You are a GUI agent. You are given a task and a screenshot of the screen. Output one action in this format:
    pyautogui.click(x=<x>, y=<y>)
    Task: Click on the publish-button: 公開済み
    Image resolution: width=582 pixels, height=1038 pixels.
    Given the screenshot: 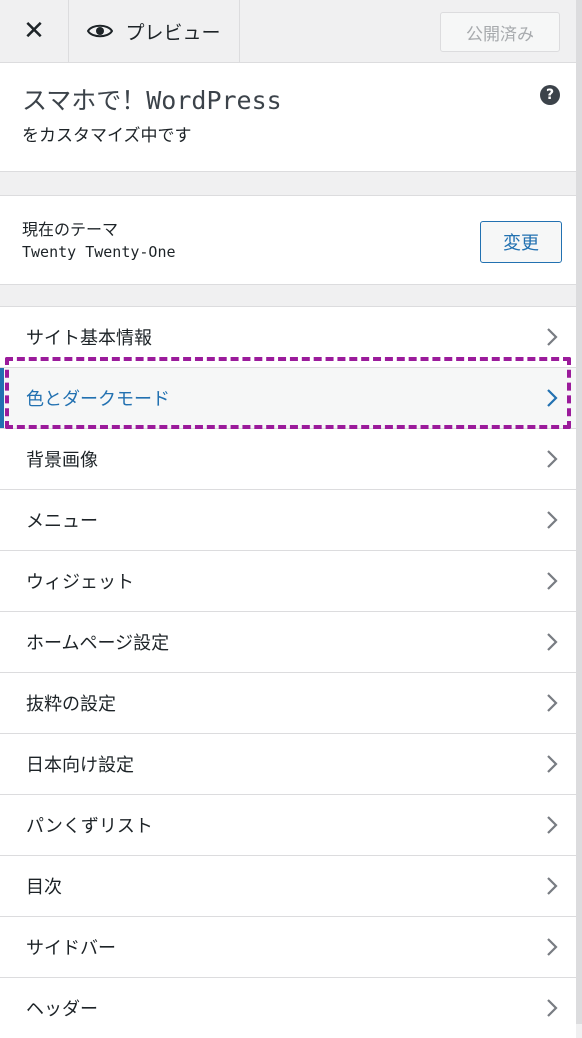 What is the action you would take?
    pyautogui.click(x=500, y=32)
    